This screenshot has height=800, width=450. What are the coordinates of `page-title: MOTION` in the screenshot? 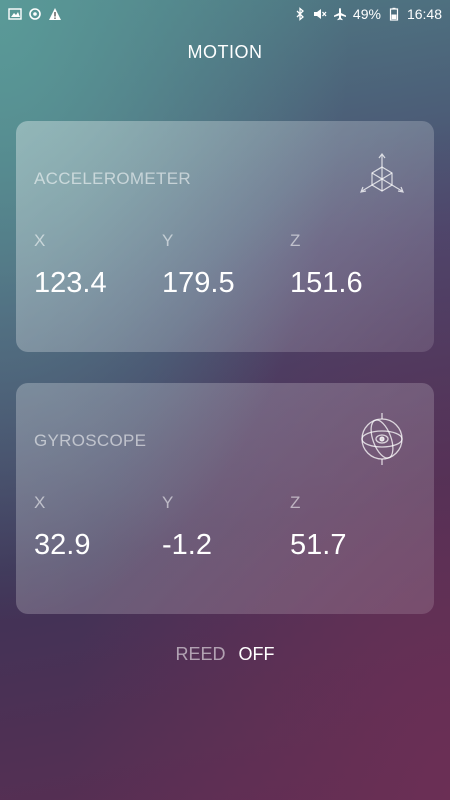 It's located at (225, 52).